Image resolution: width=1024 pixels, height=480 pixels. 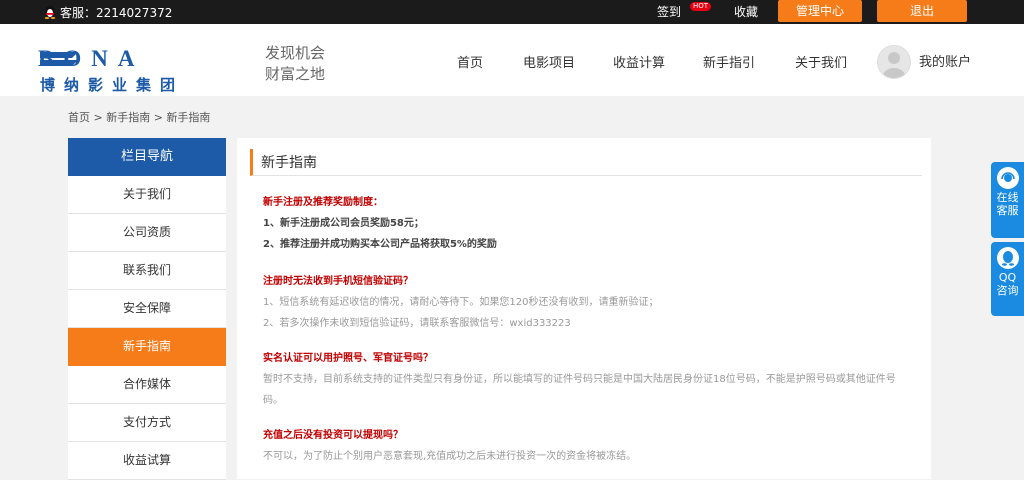 What do you see at coordinates (188, 117) in the screenshot?
I see `breadcrumb-current: 新手指南` at bounding box center [188, 117].